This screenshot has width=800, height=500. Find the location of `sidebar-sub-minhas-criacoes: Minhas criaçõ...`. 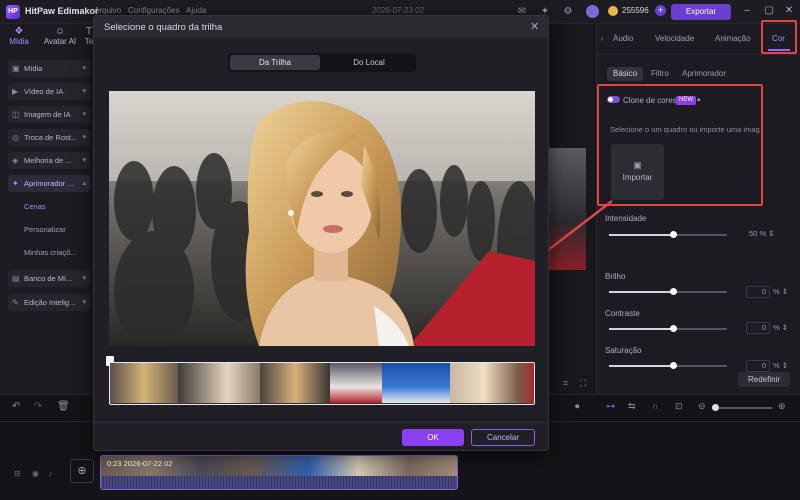

sidebar-sub-minhas-criacoes: Minhas criaçõ... is located at coordinates (50, 252).